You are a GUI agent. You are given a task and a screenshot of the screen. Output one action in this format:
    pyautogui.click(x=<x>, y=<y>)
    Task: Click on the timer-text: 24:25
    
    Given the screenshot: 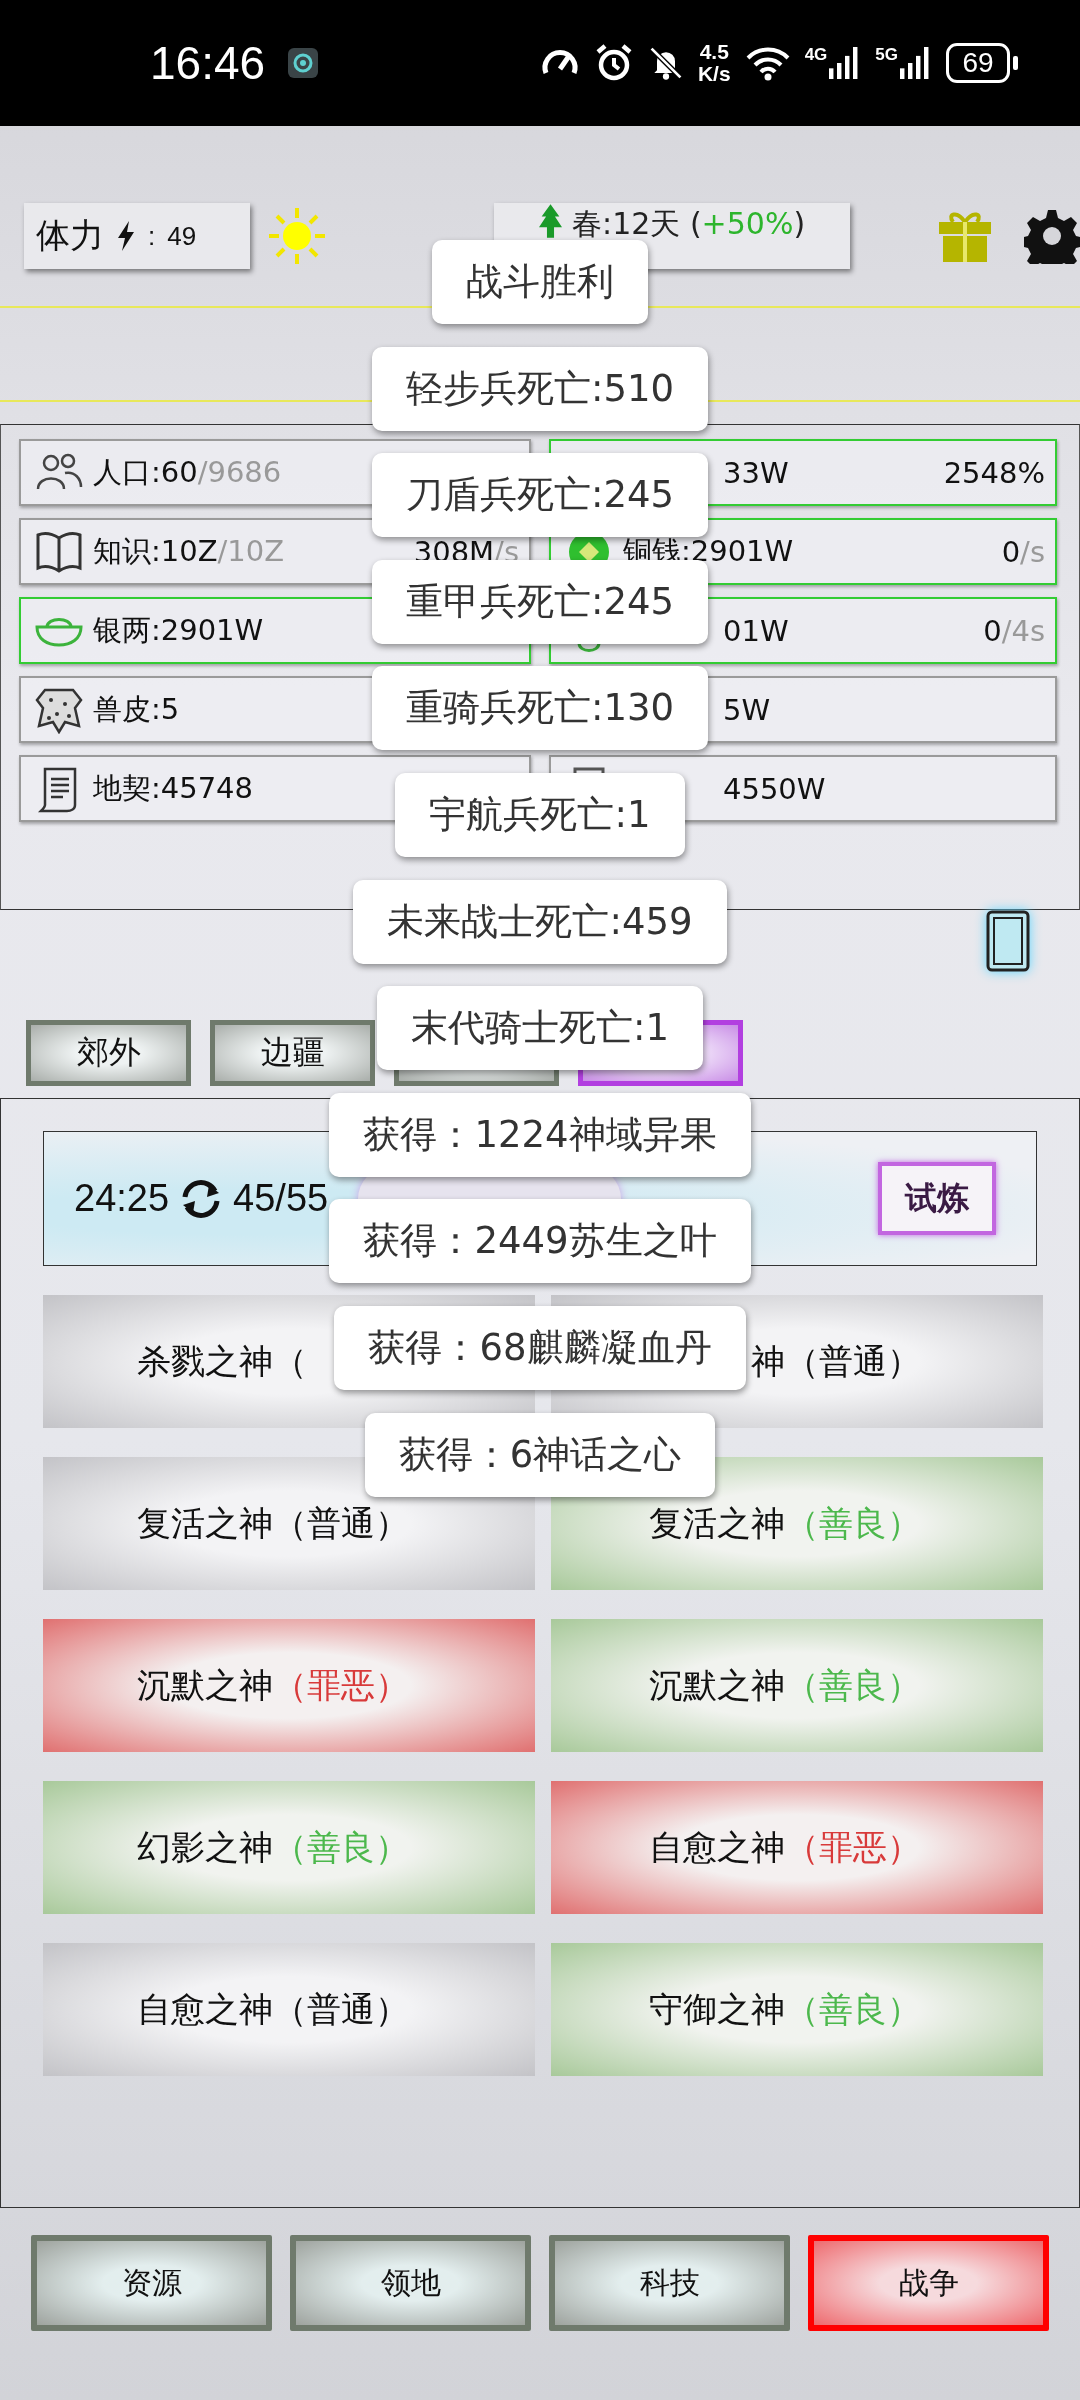 What is the action you would take?
    pyautogui.click(x=122, y=1198)
    